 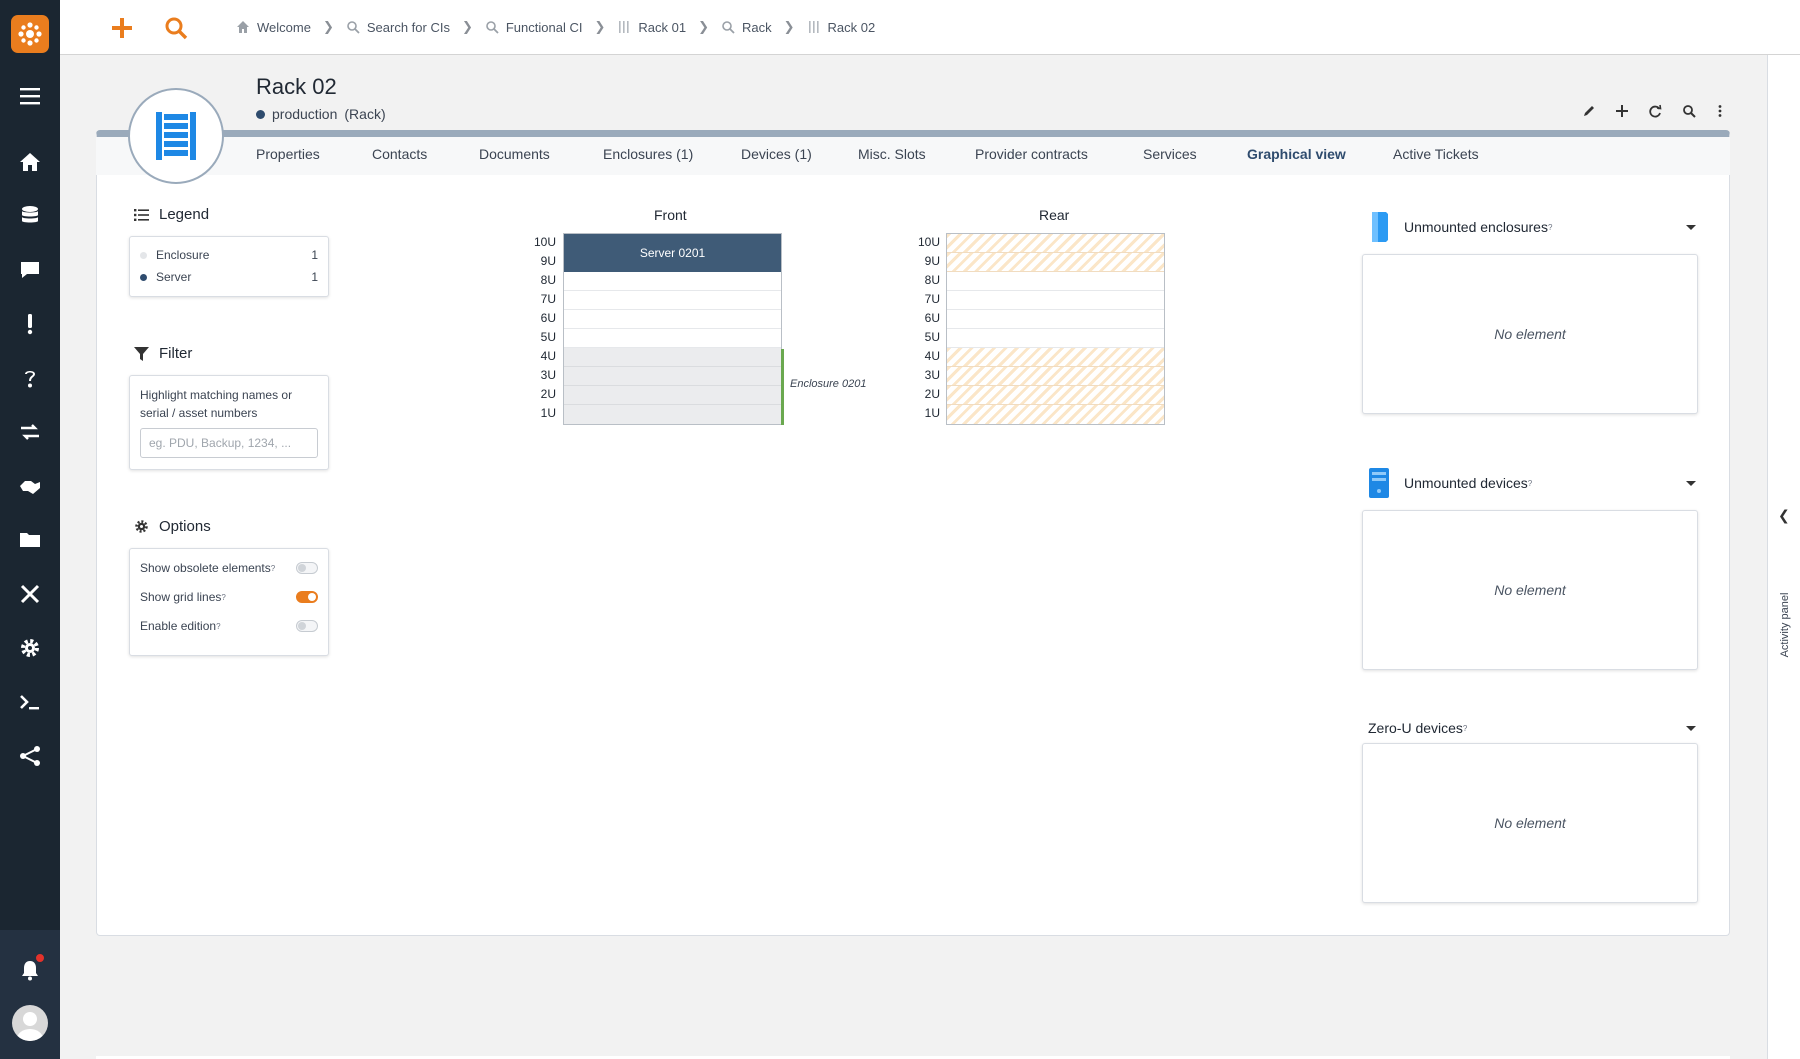 What do you see at coordinates (398, 27) in the screenshot?
I see `breadcrumb-item-search-cis: Search for CIs` at bounding box center [398, 27].